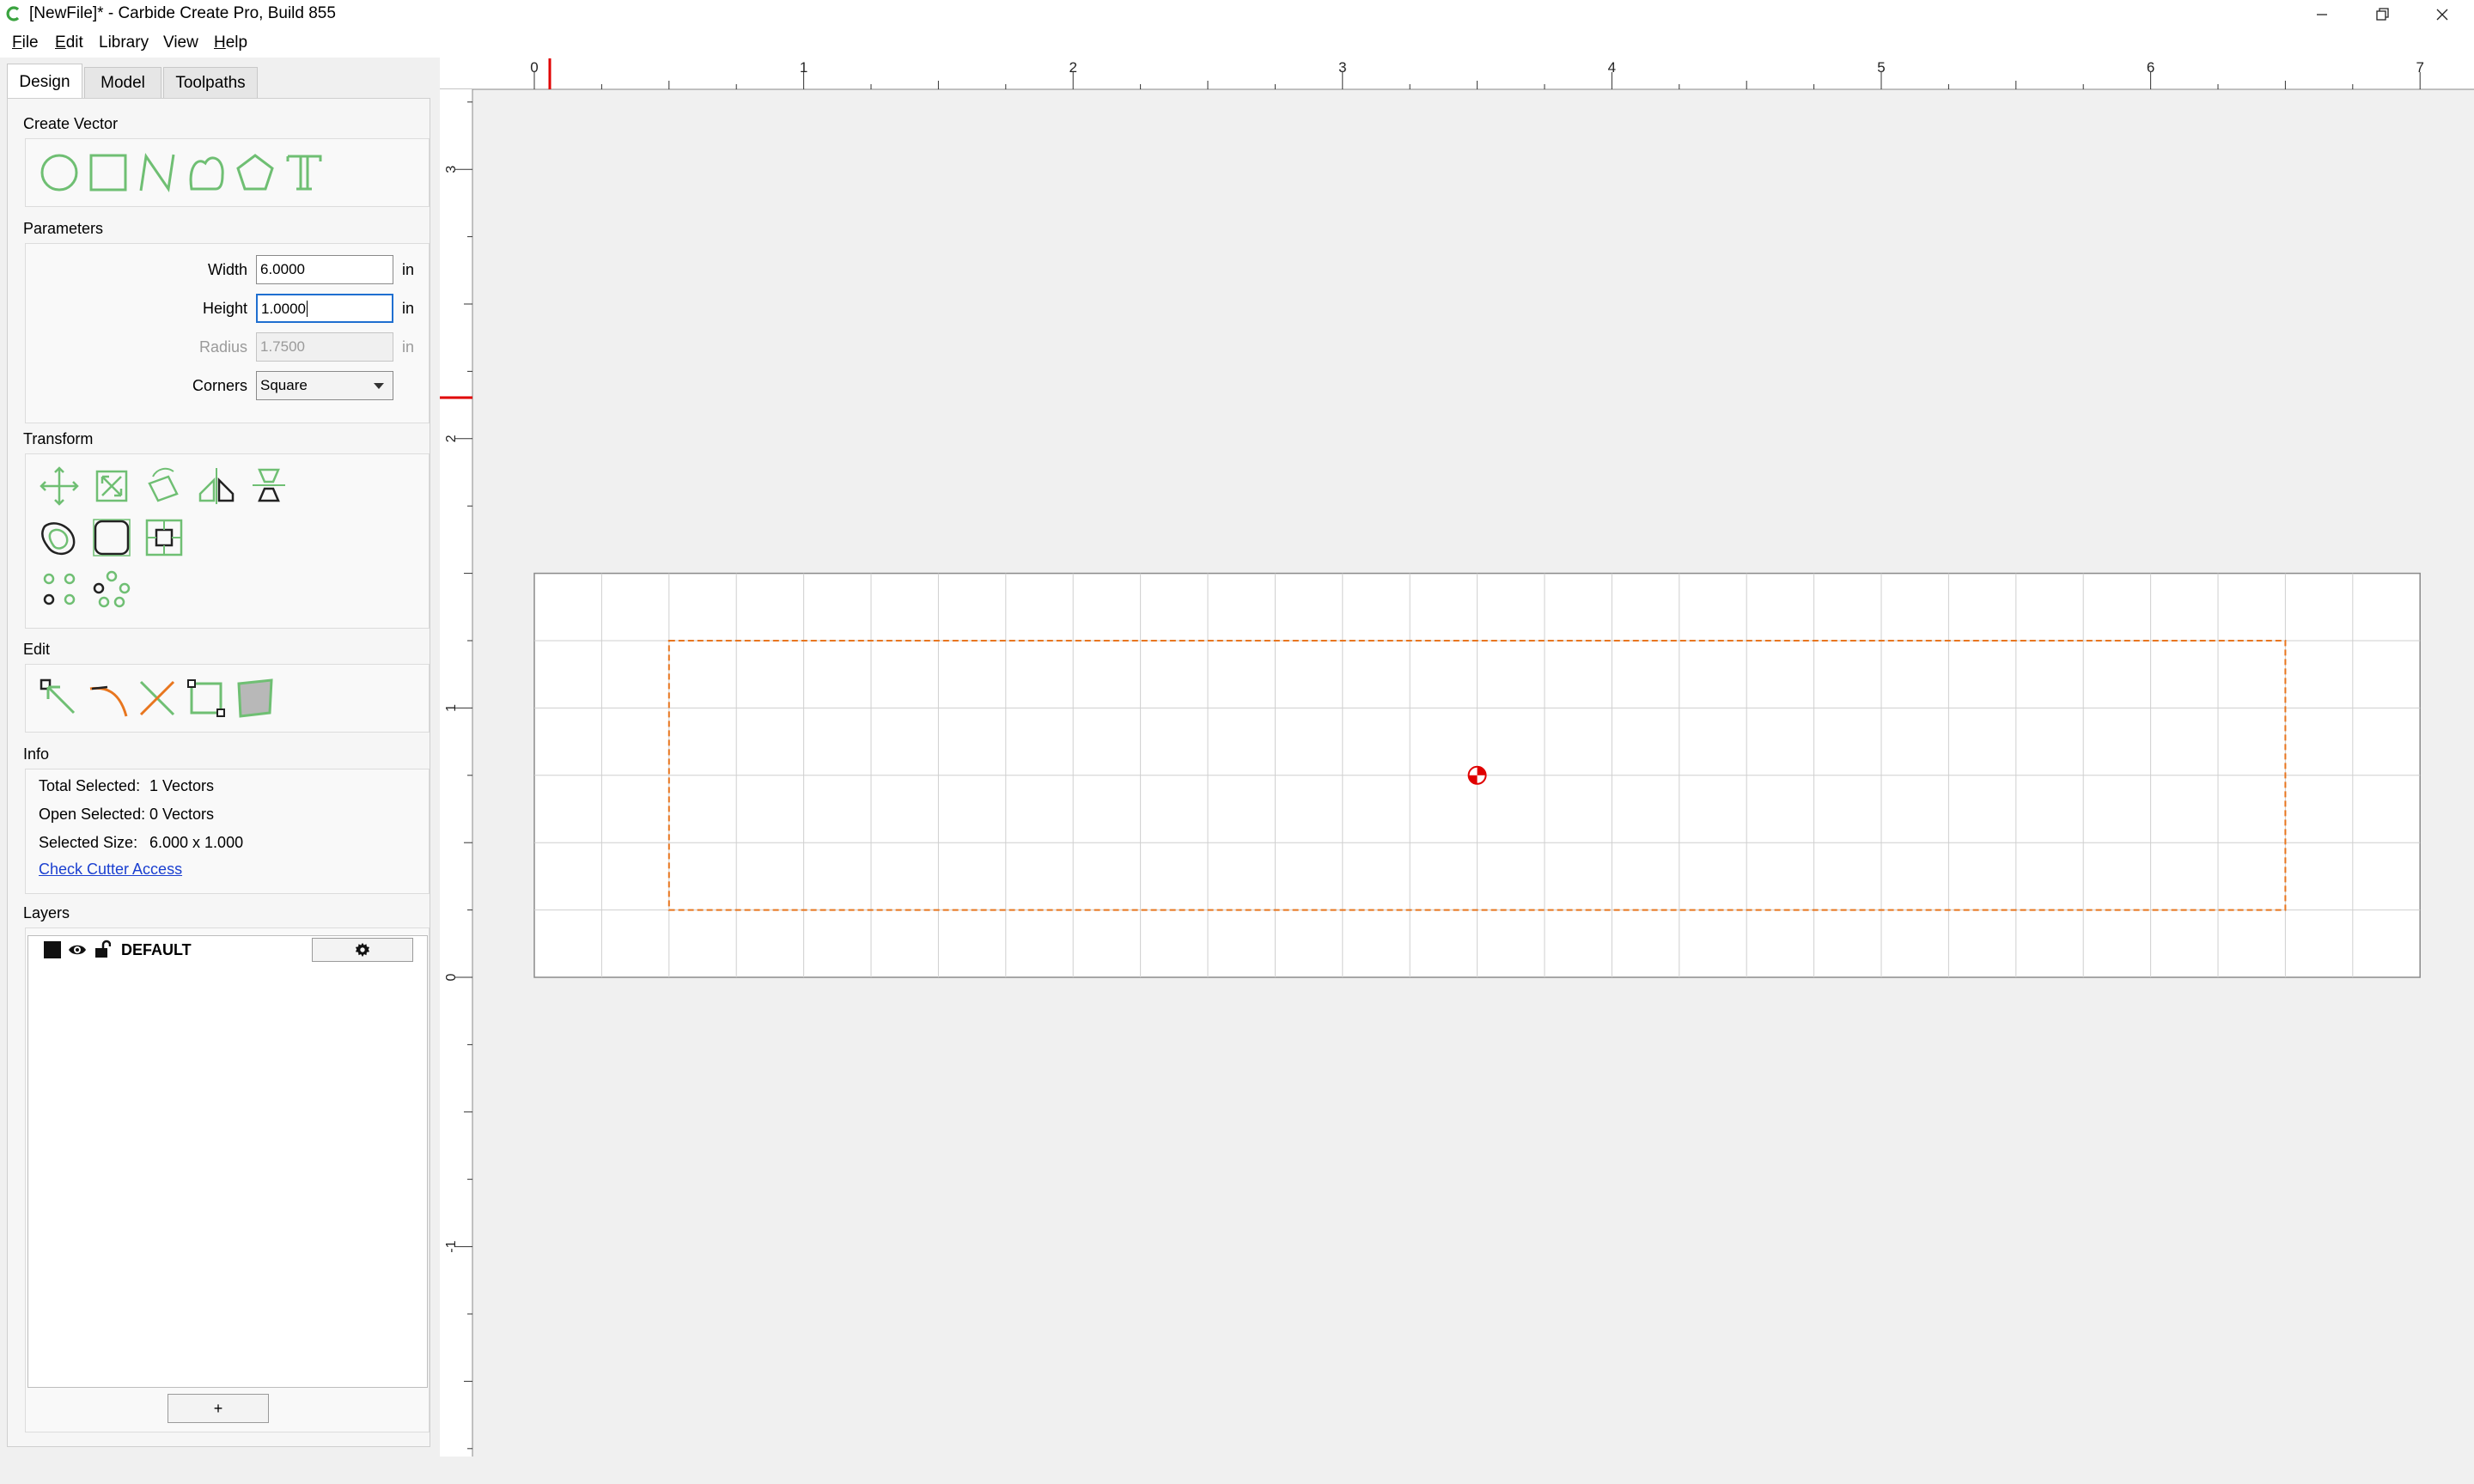 This screenshot has width=2474, height=1484. Describe the element at coordinates (2150, 67) in the screenshot. I see `ruler-label-x-6: 6` at that location.